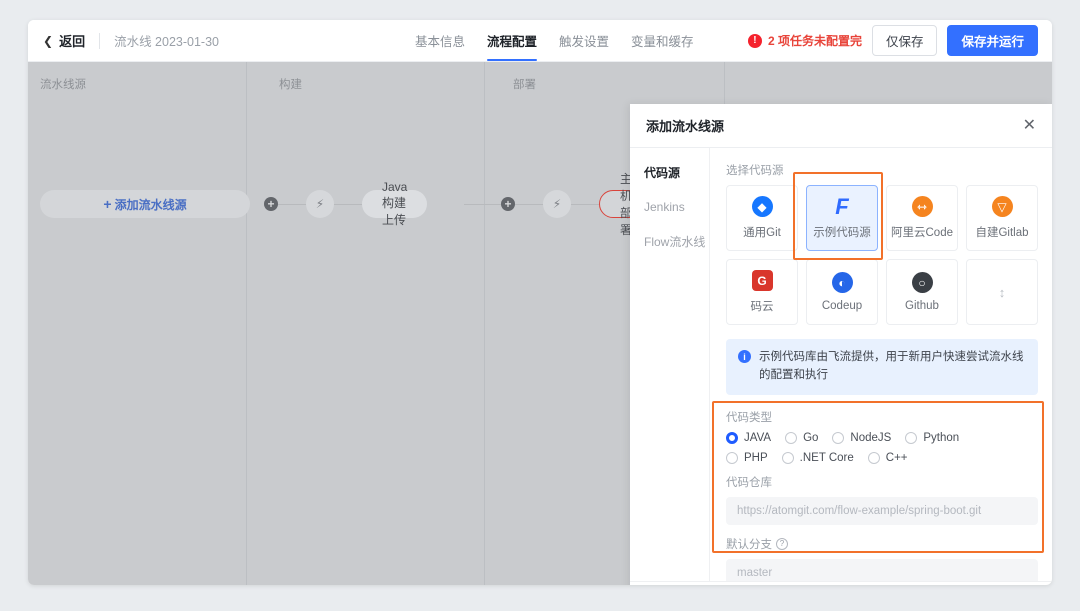  What do you see at coordinates (922, 306) in the screenshot?
I see `source-tile-label: Github` at bounding box center [922, 306].